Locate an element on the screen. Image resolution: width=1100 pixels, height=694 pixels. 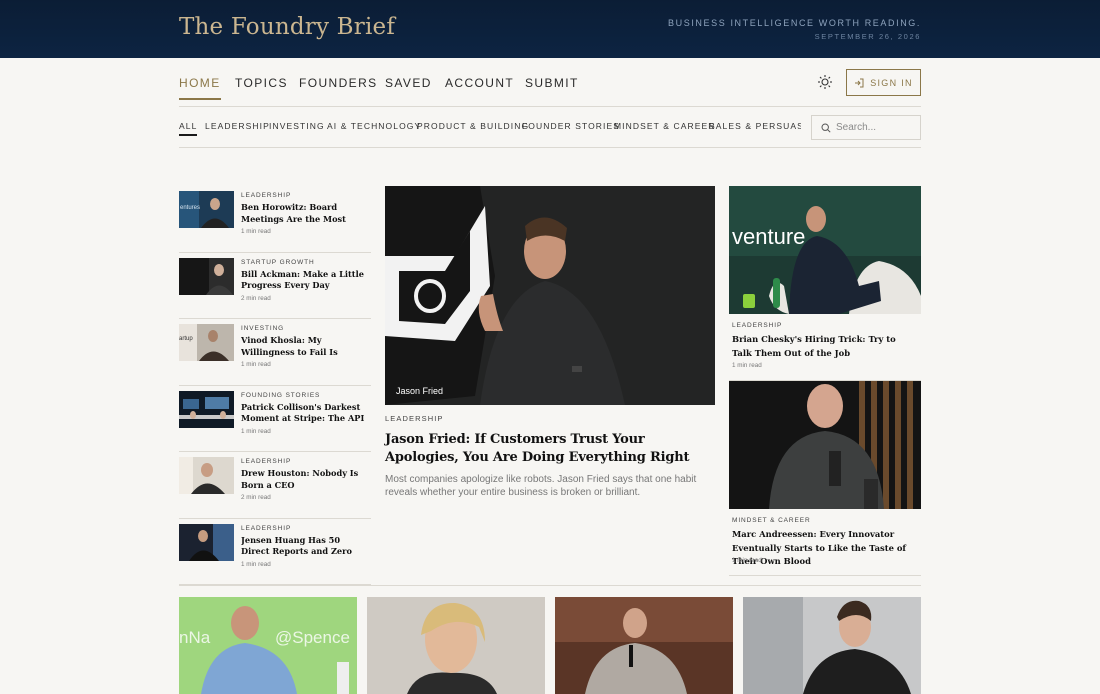
category-leadership: LEADERSHIP is located at coordinates (237, 126).